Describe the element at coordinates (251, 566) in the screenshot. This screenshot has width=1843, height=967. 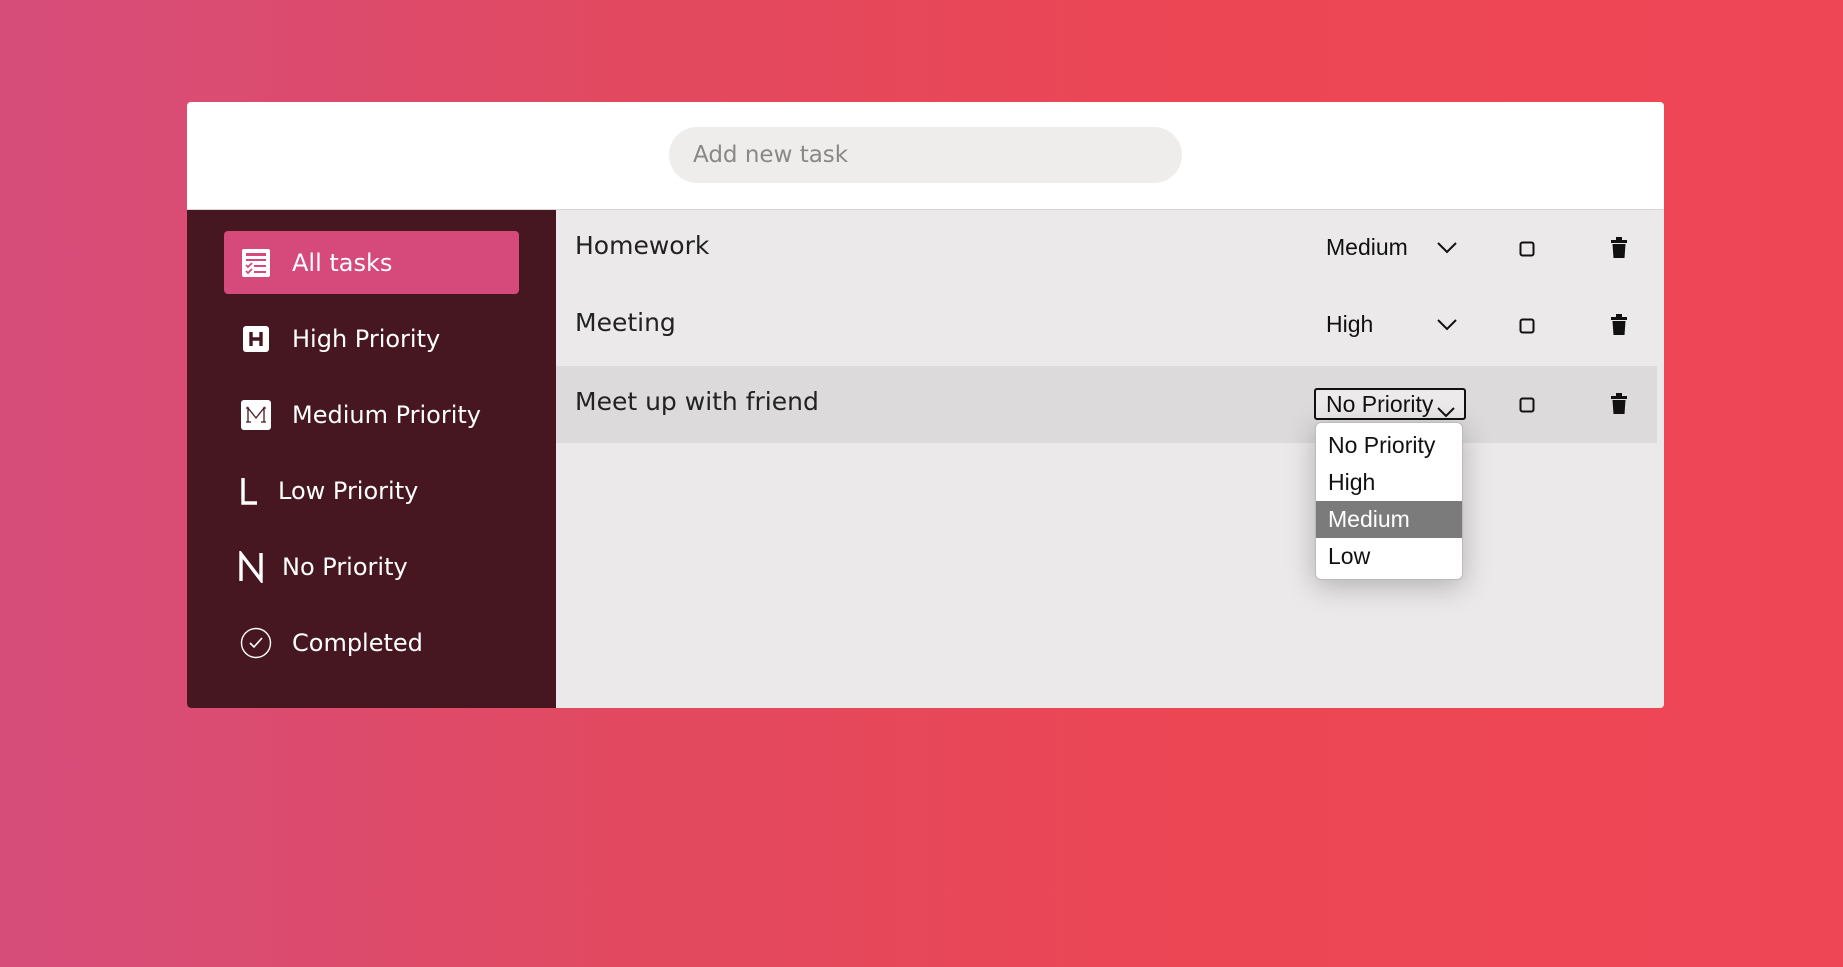
I see `n-letter-icon` at that location.